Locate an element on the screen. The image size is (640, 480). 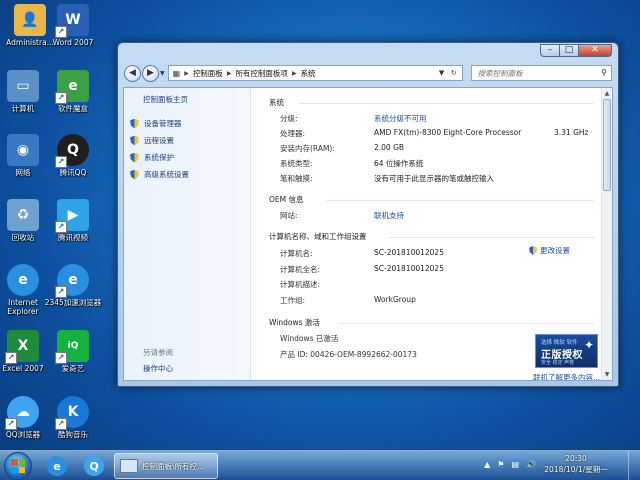
desktop-icon-qq: Q 腾讯QQ is located at coordinates (73, 156).